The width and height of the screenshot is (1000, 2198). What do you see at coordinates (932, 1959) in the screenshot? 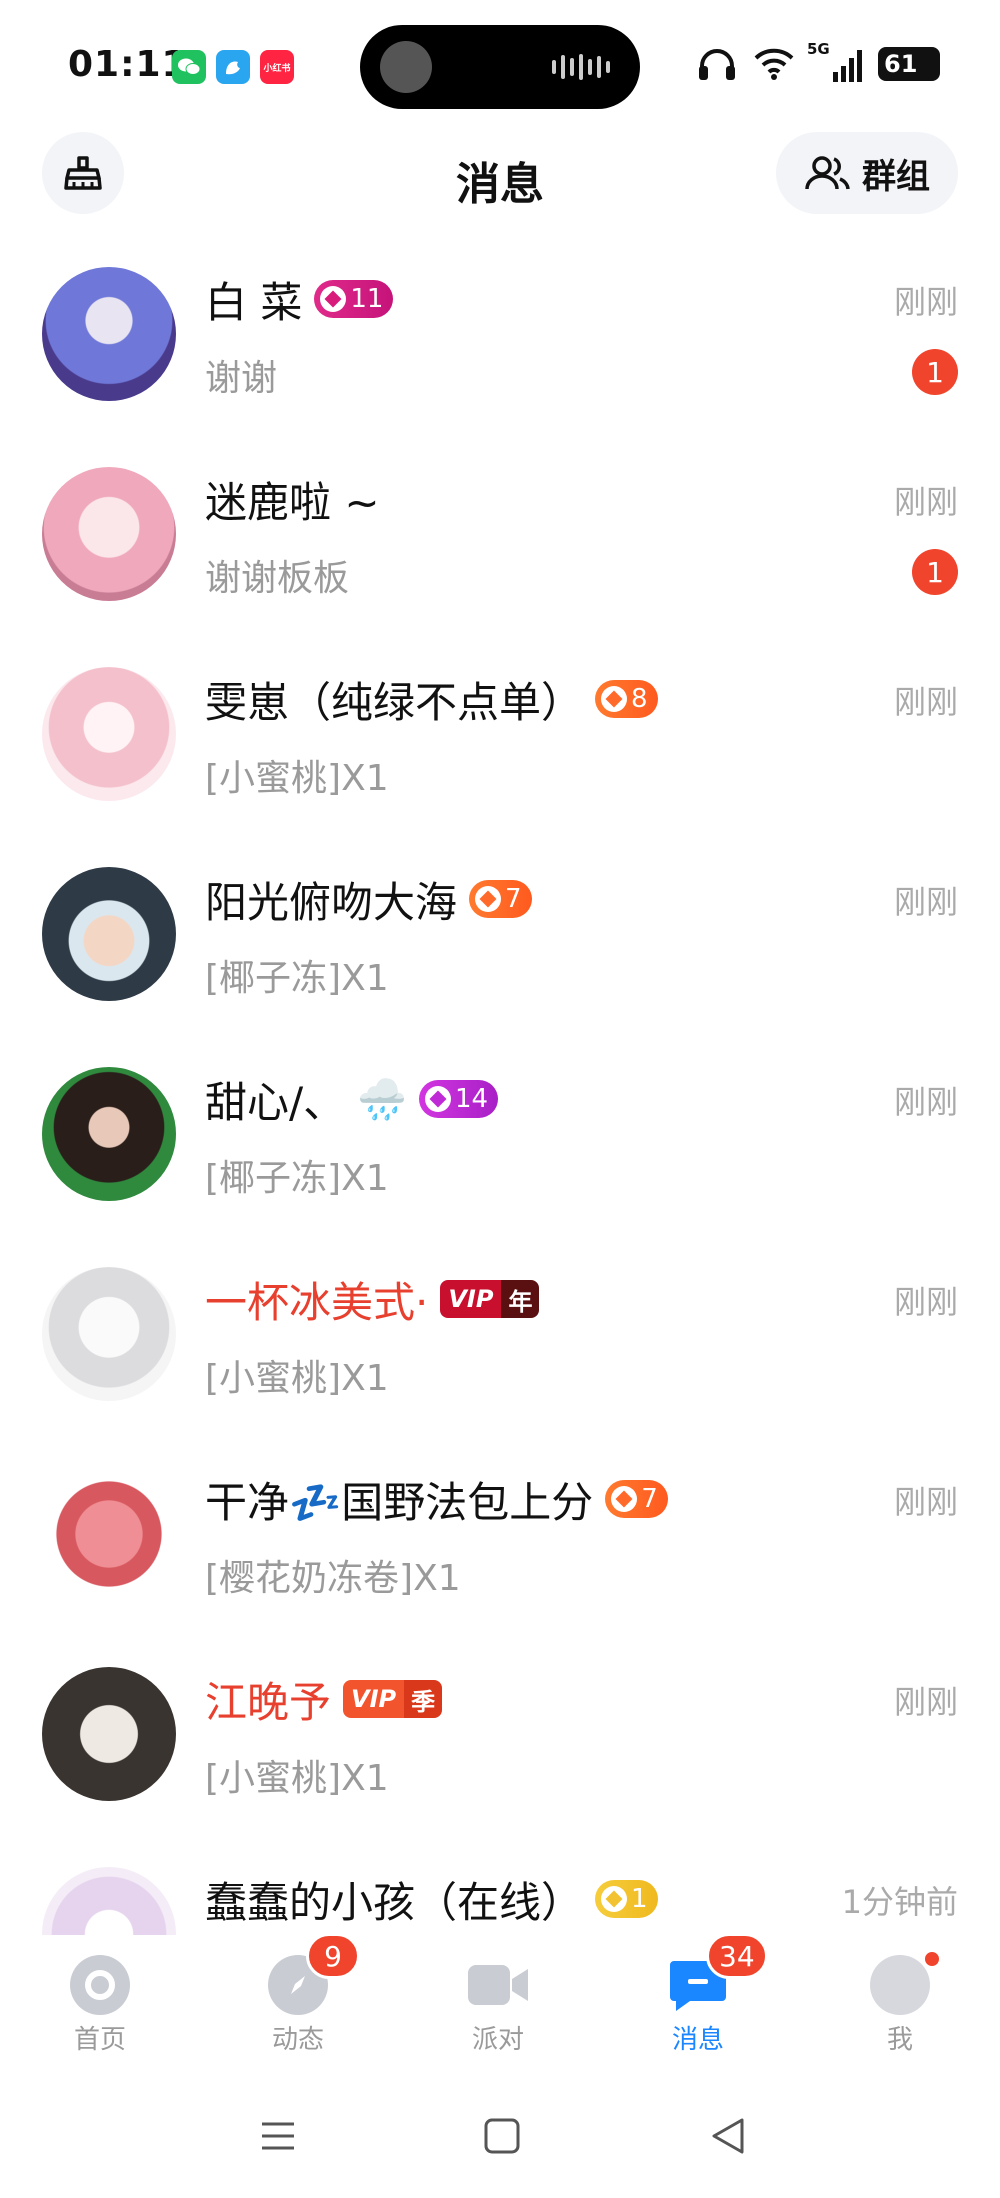
I see `notification-dot` at bounding box center [932, 1959].